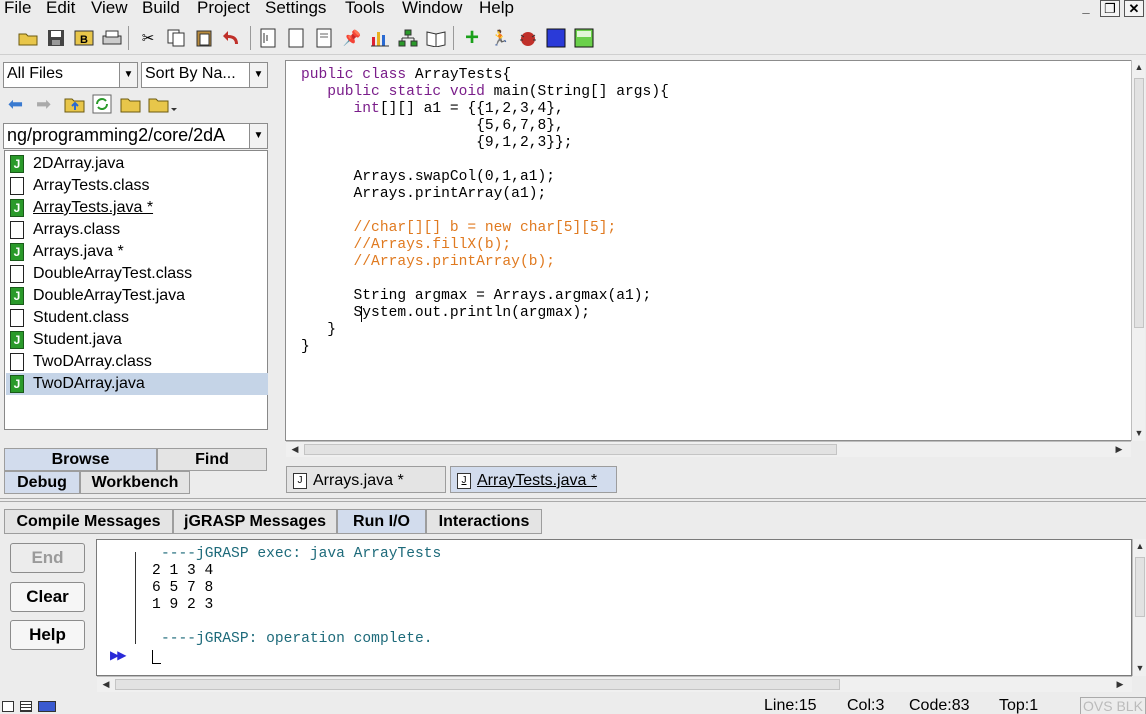 The width and height of the screenshot is (1146, 714). I want to click on undo-icon, so click(232, 38).